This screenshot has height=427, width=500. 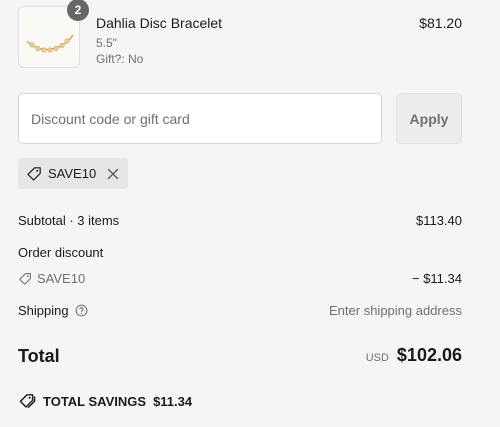 What do you see at coordinates (78, 10) in the screenshot?
I see `quantity-badge: 2` at bounding box center [78, 10].